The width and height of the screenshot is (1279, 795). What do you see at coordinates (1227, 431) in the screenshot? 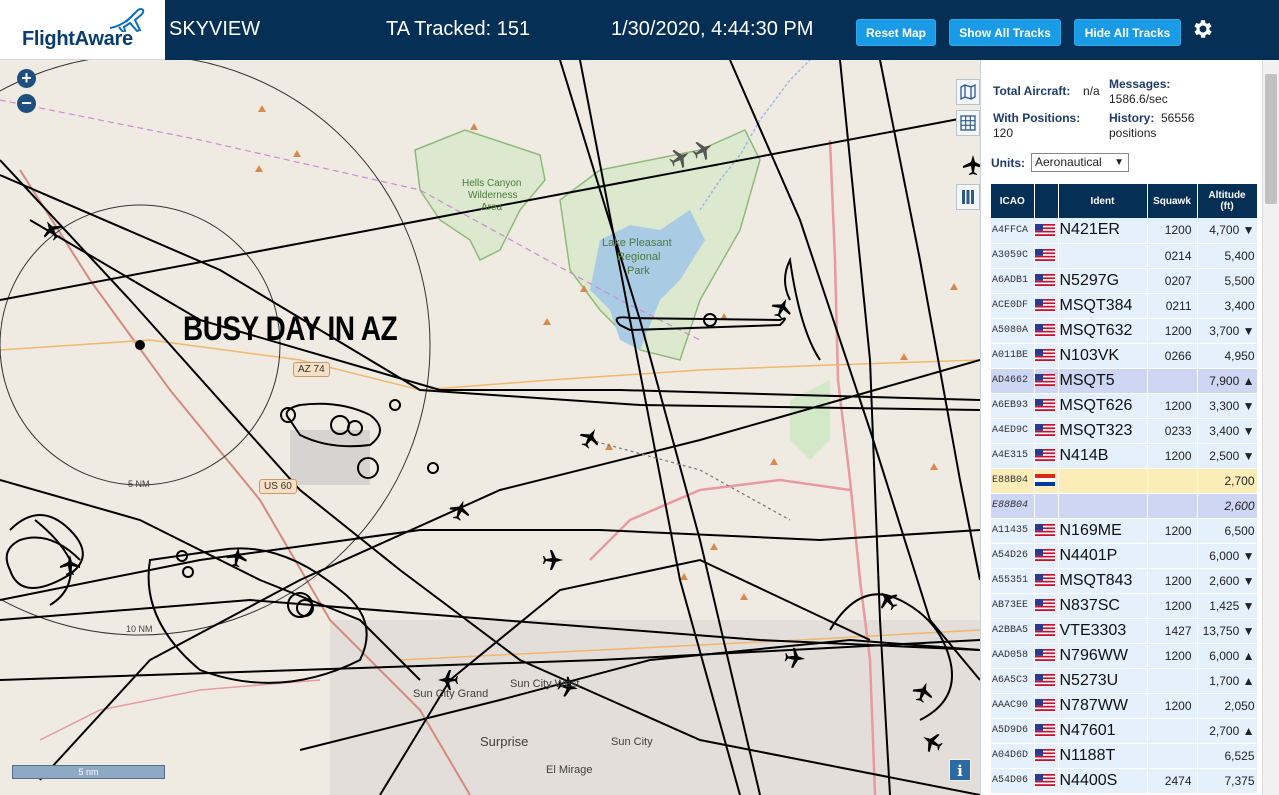
I see `row-altitude: 3,400 ▼` at bounding box center [1227, 431].